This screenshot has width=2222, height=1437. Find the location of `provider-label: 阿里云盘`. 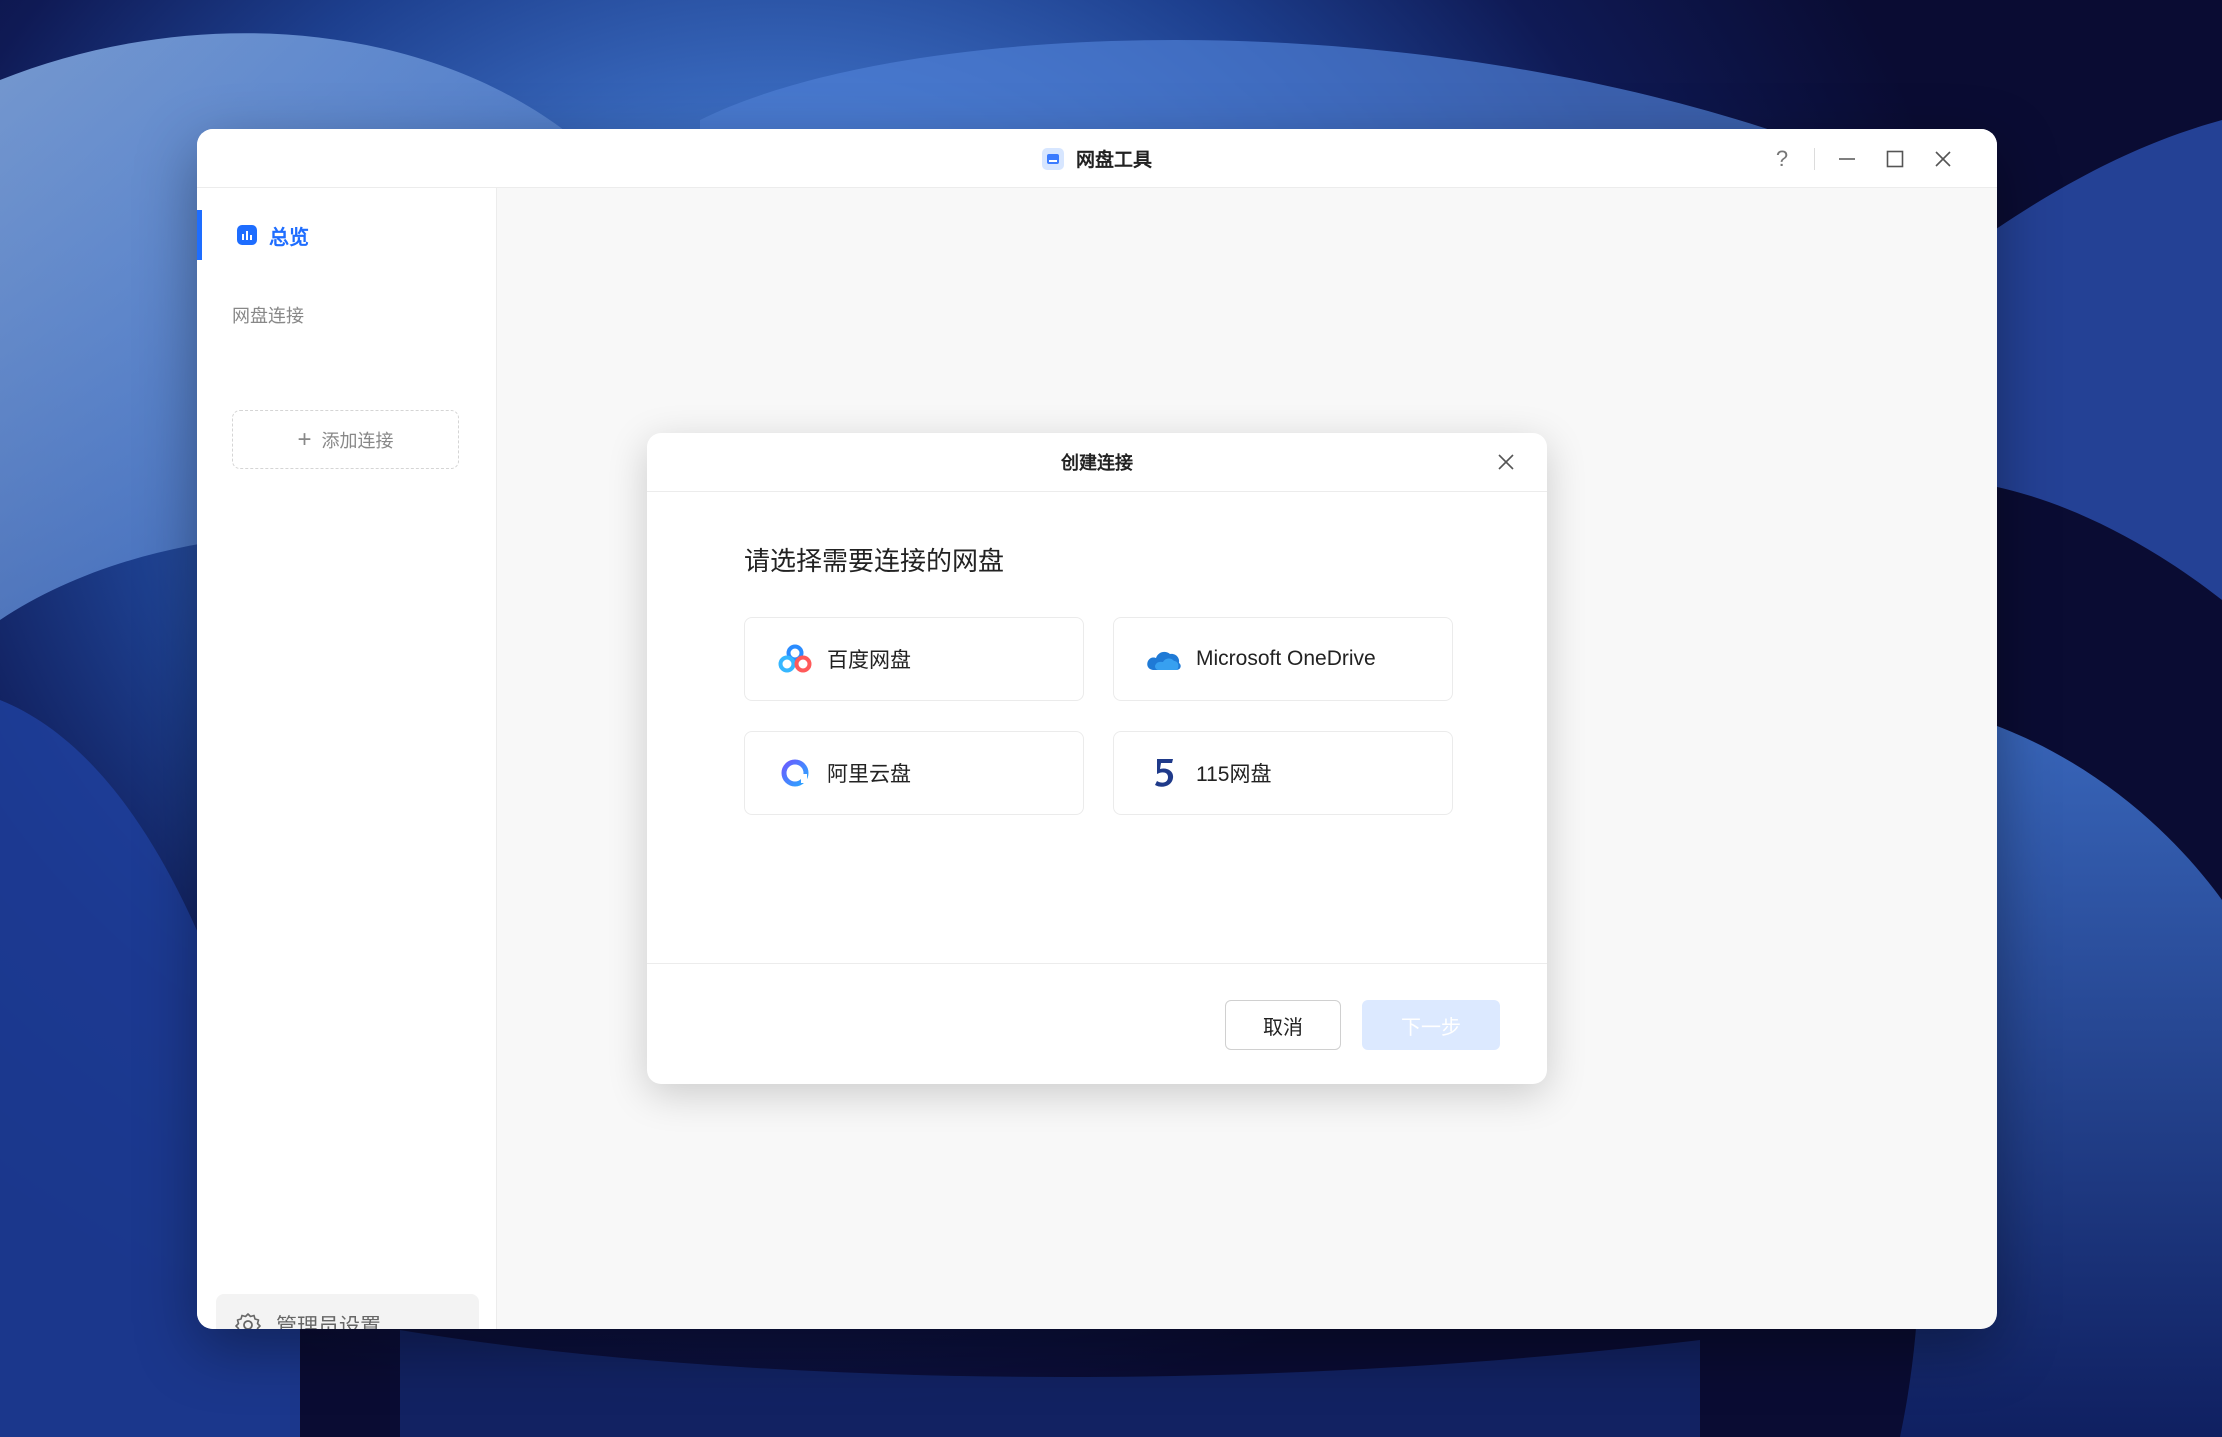

provider-label: 阿里云盘 is located at coordinates (869, 774).